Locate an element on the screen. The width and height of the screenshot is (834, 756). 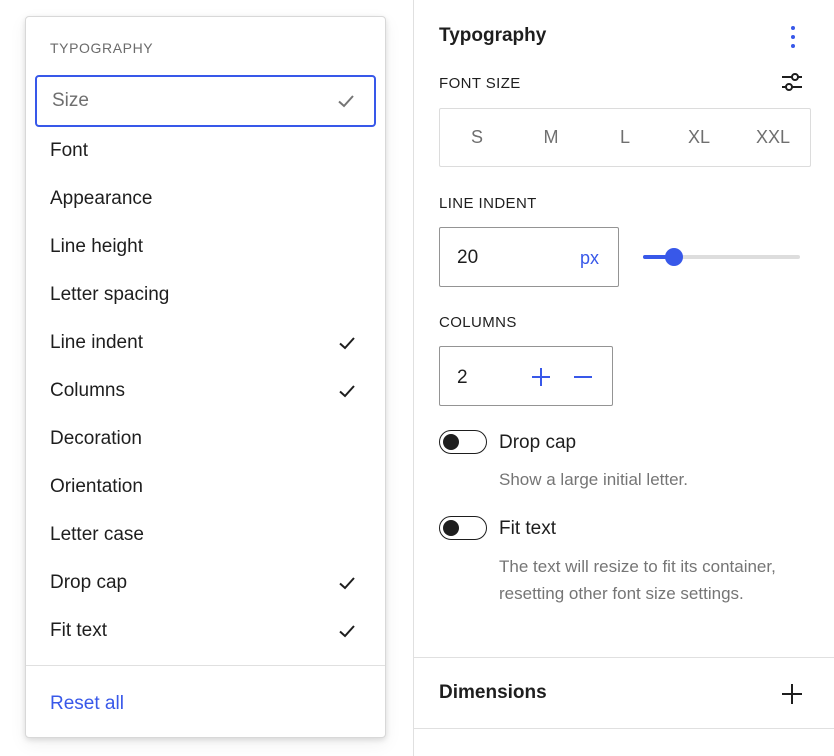
menu-item-orientation: Orientation is located at coordinates (205, 487).